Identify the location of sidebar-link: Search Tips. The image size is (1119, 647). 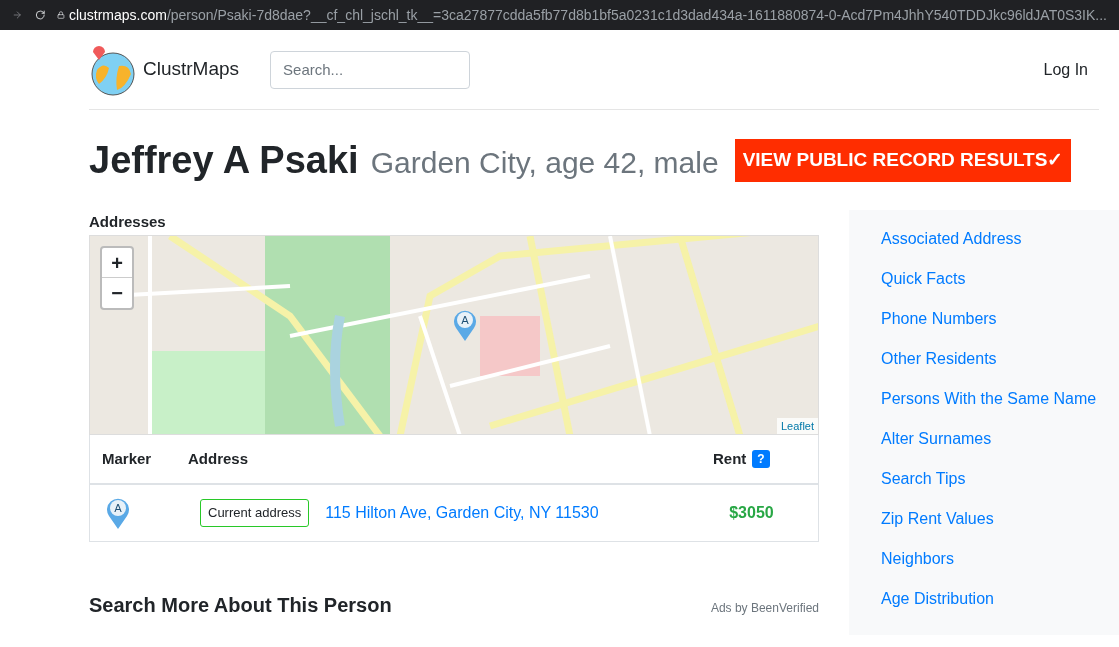
(1000, 478).